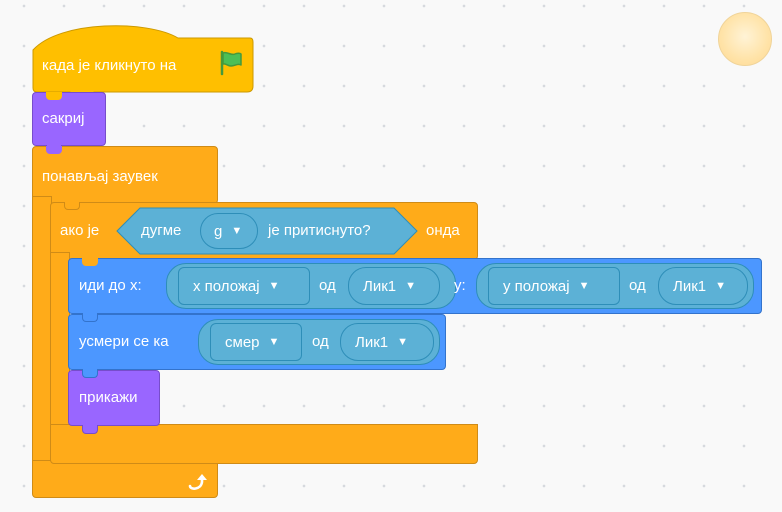  Describe the element at coordinates (229, 231) in the screenshot. I see `key-dropdown: g ▼` at that location.